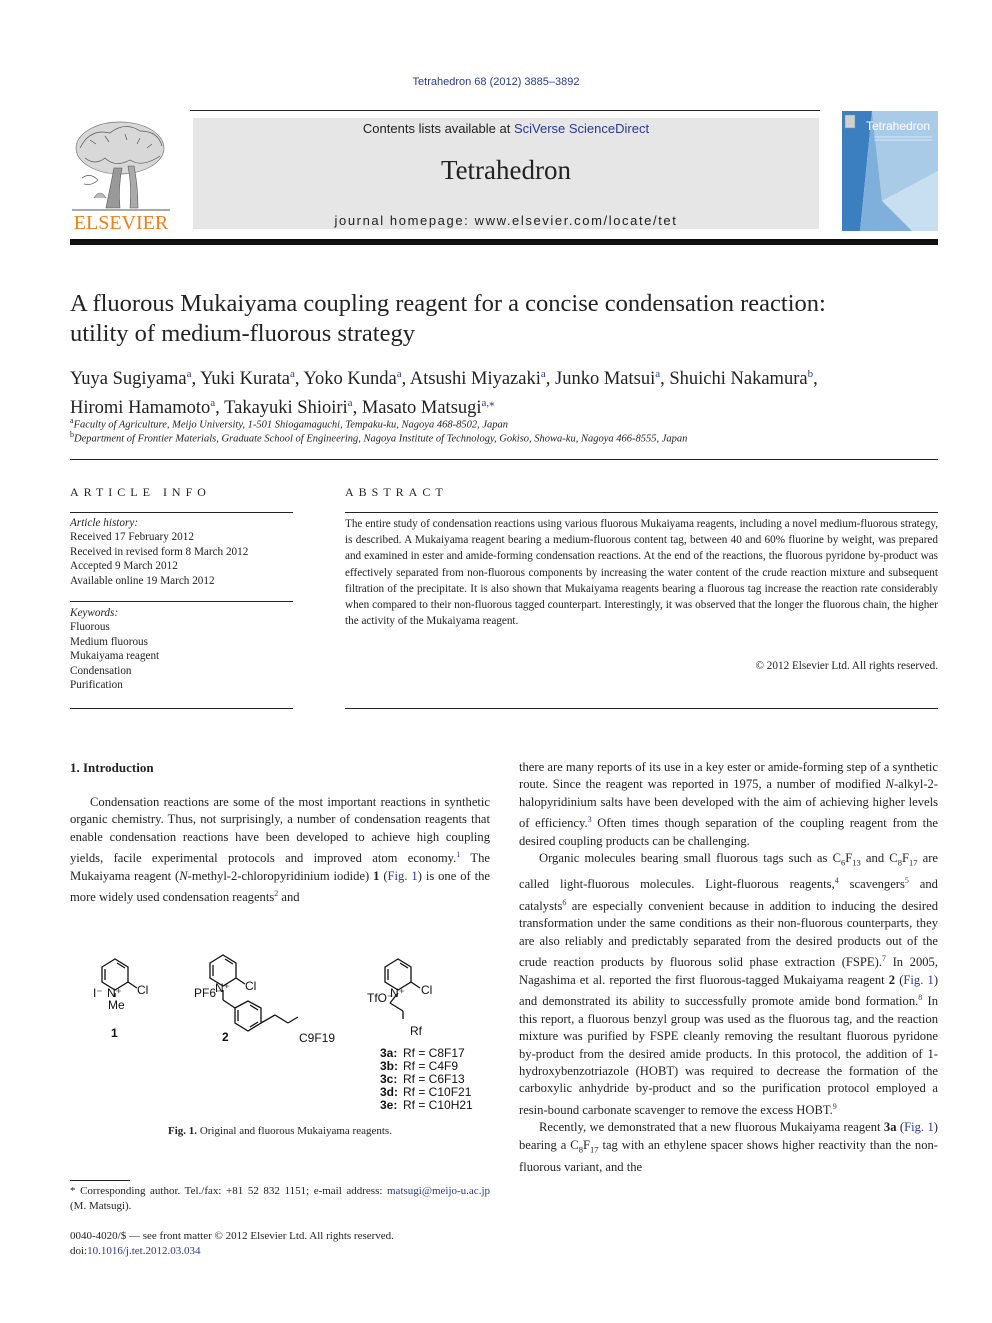 This screenshot has width=992, height=1323. What do you see at coordinates (438, 128) in the screenshot?
I see `contents-prefix: Contents lists available at` at bounding box center [438, 128].